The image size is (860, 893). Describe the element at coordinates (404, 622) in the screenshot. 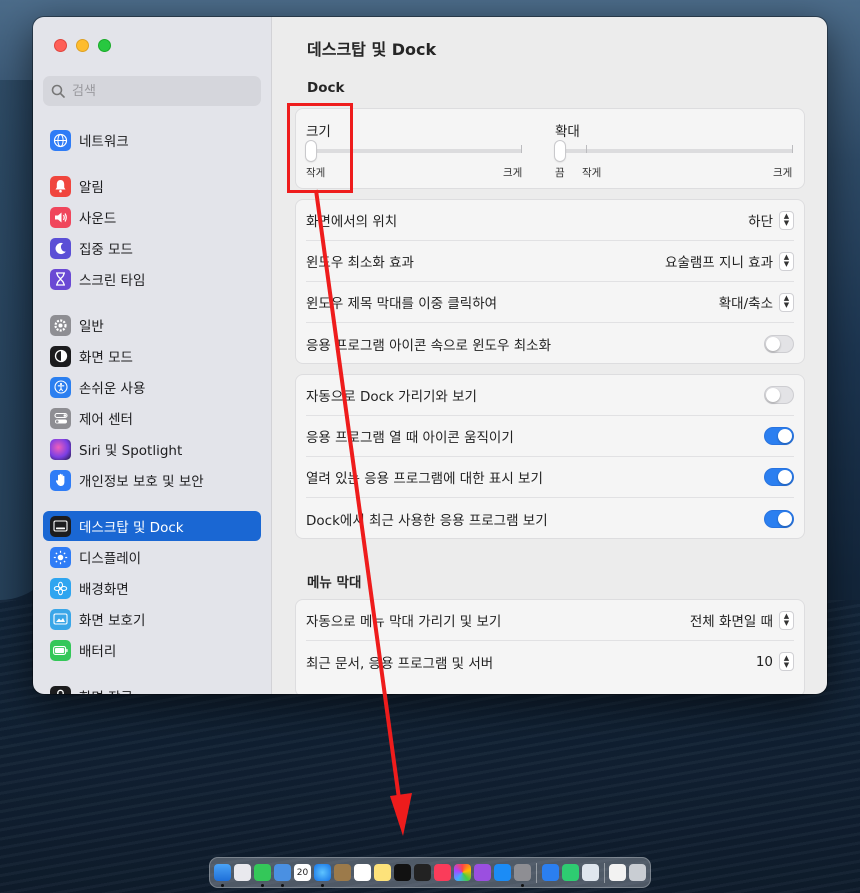

I see `row-label: 자동으로 메뉴 막대 가리기 및 보기` at that location.